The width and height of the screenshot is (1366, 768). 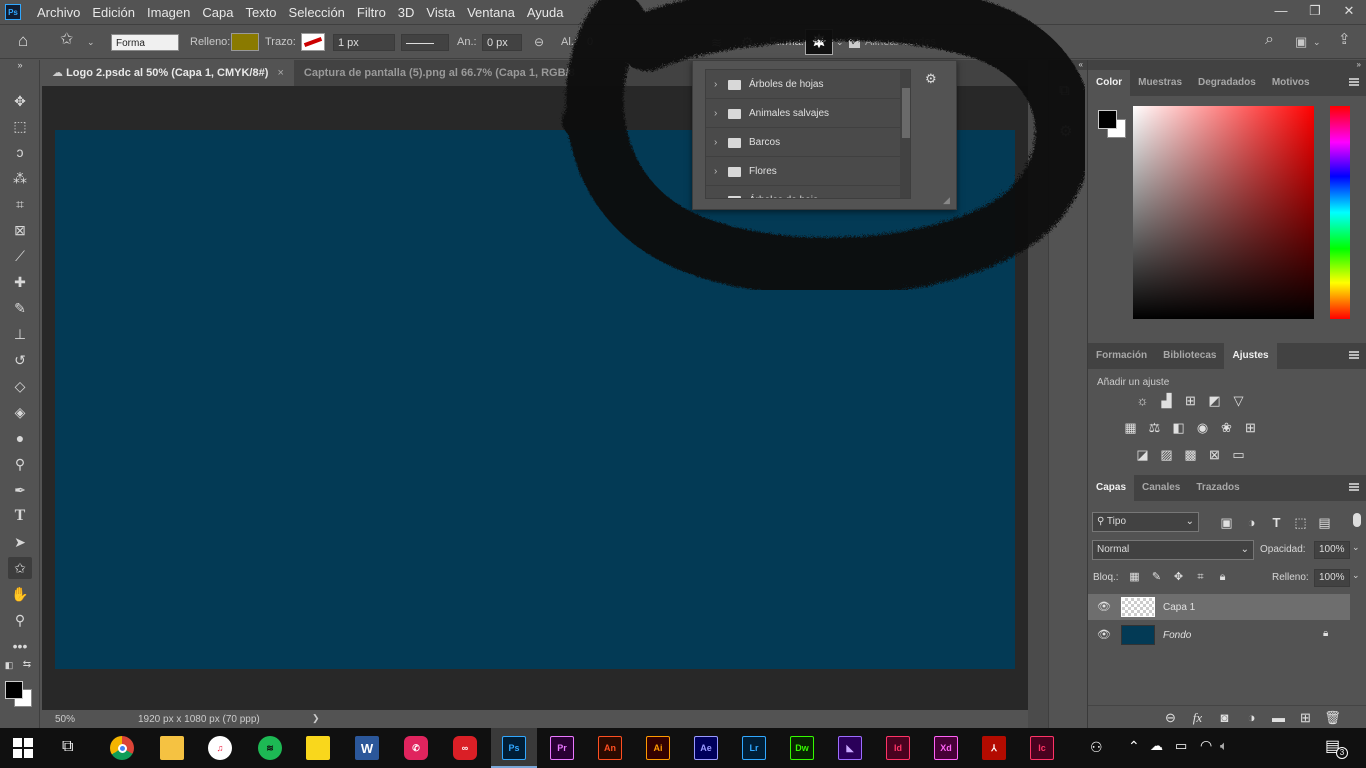 What do you see at coordinates (502, 42) in the screenshot?
I see `width-input: 0 px` at bounding box center [502, 42].